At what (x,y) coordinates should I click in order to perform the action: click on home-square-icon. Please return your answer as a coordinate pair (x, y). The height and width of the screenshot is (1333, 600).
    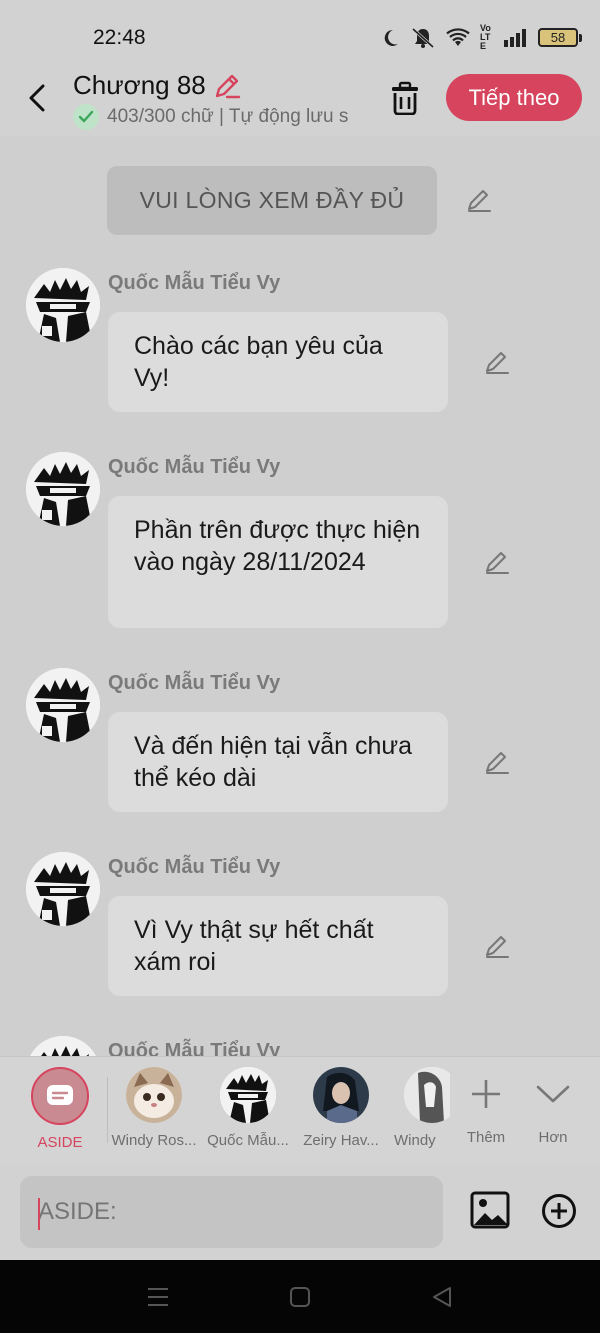
    Looking at the image, I should click on (300, 1297).